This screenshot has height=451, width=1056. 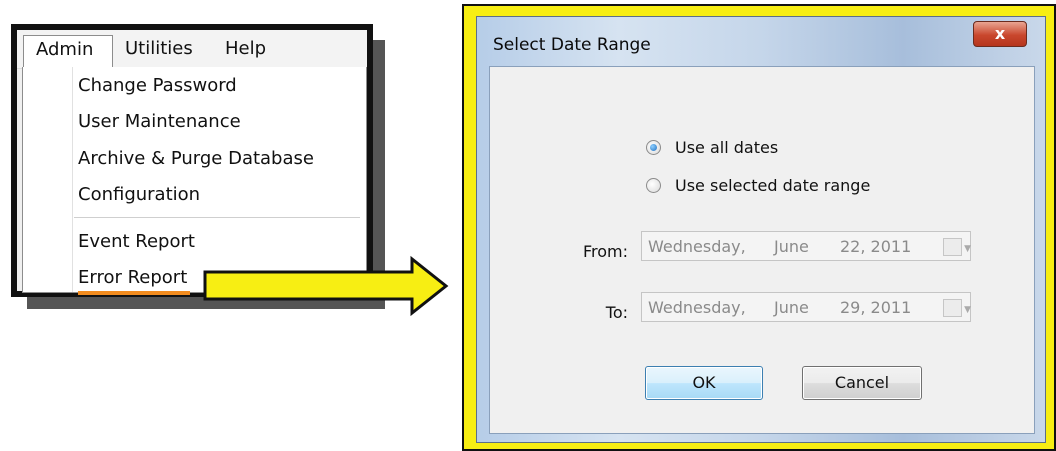 What do you see at coordinates (862, 383) in the screenshot?
I see `cancel-button: Cancel` at bounding box center [862, 383].